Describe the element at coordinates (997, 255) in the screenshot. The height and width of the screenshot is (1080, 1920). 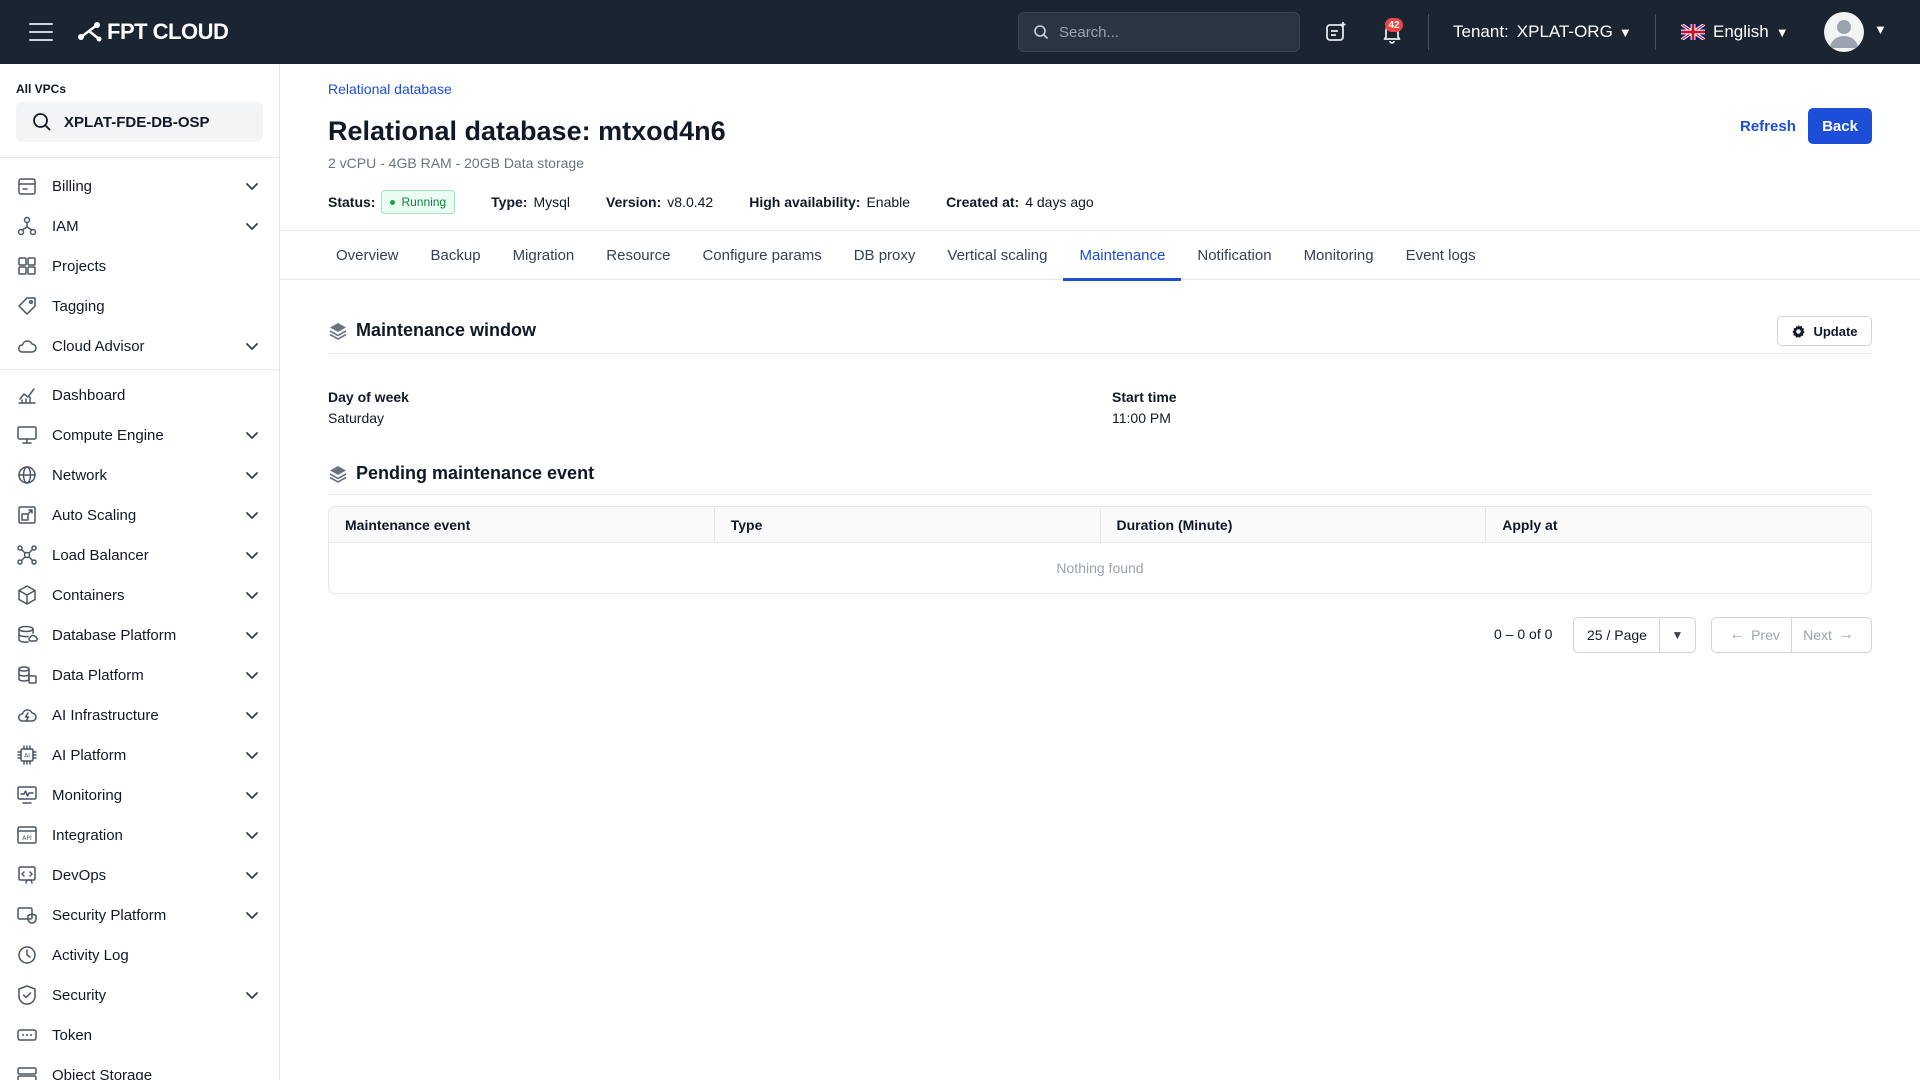
I see `tab-vertical-scaling: Vertical scaling` at that location.